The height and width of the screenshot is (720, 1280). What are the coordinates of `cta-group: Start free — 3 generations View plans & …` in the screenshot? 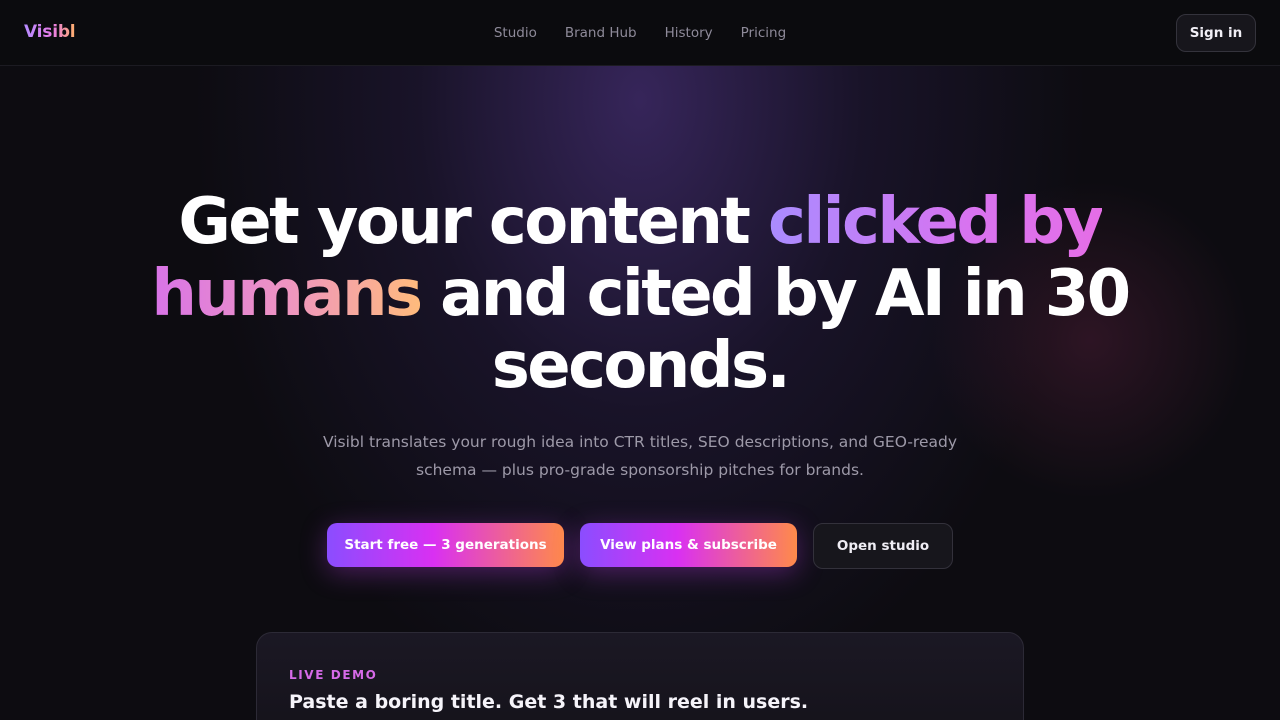 It's located at (640, 546).